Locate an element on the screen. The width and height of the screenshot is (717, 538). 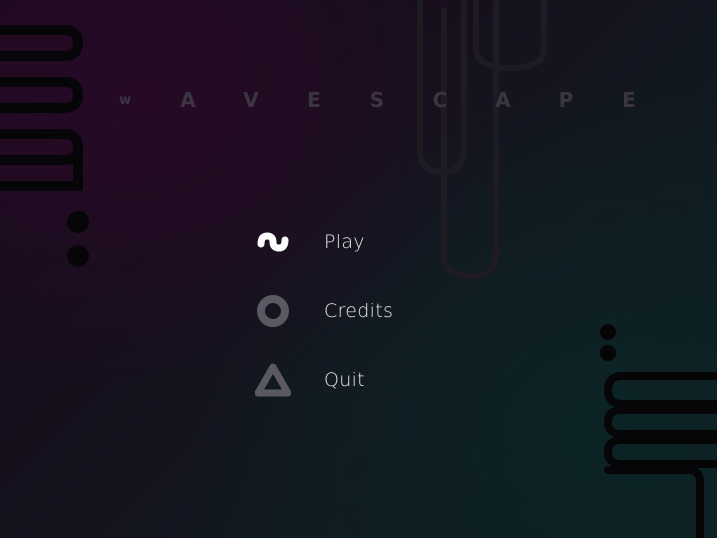
quit-label: Quit is located at coordinates (344, 380).